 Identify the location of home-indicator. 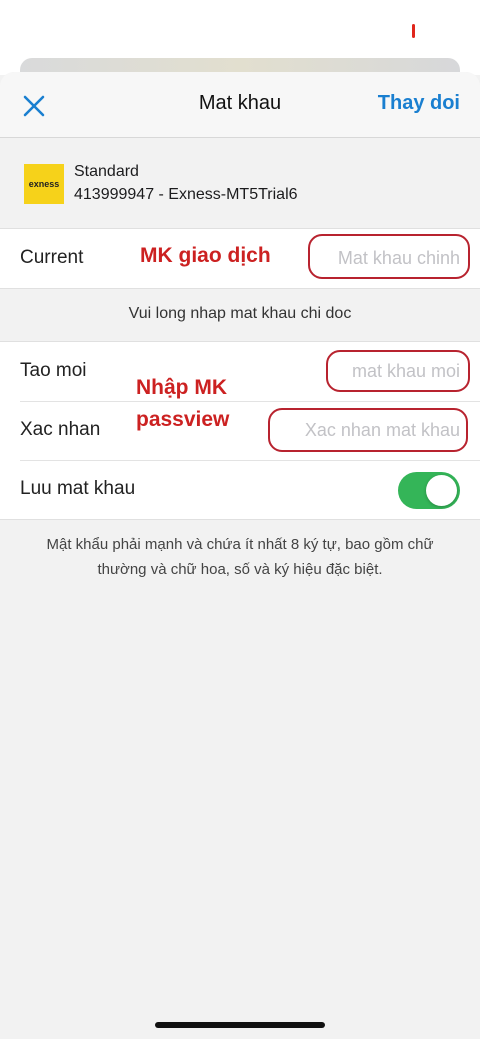
(240, 1025).